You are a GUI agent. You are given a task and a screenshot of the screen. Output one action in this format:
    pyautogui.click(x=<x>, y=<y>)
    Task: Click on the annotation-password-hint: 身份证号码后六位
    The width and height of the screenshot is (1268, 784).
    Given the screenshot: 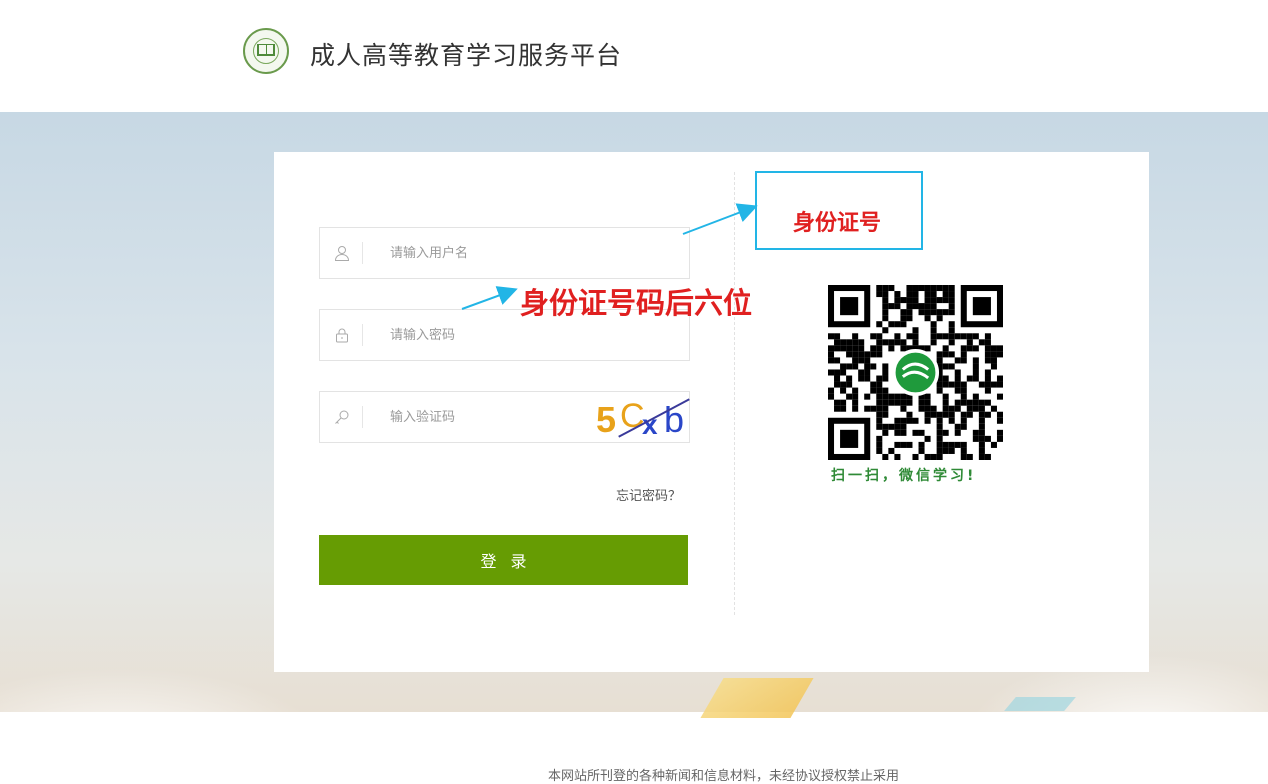 What is the action you would take?
    pyautogui.click(x=636, y=303)
    